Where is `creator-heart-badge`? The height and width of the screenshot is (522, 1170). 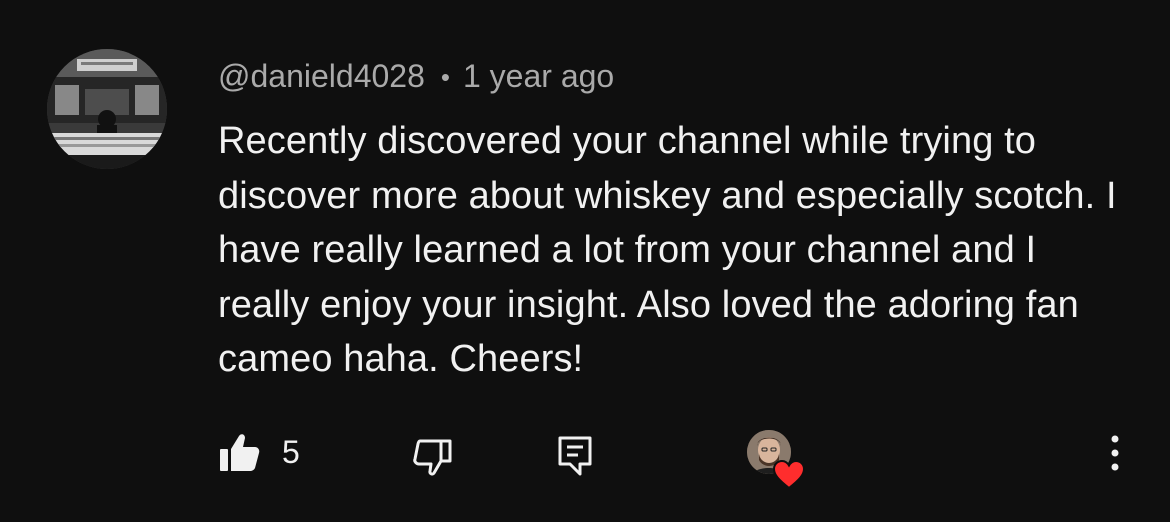 creator-heart-badge is located at coordinates (776, 461).